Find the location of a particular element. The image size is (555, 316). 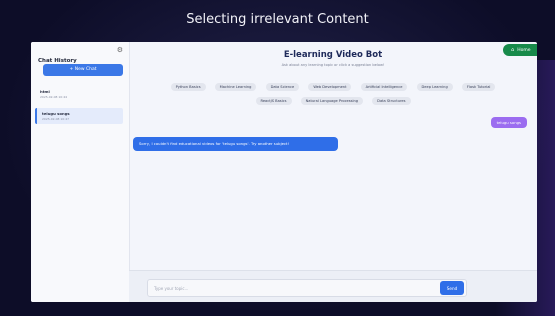

suggestion-chip-deep-learning: Deep Learning is located at coordinates (434, 87).